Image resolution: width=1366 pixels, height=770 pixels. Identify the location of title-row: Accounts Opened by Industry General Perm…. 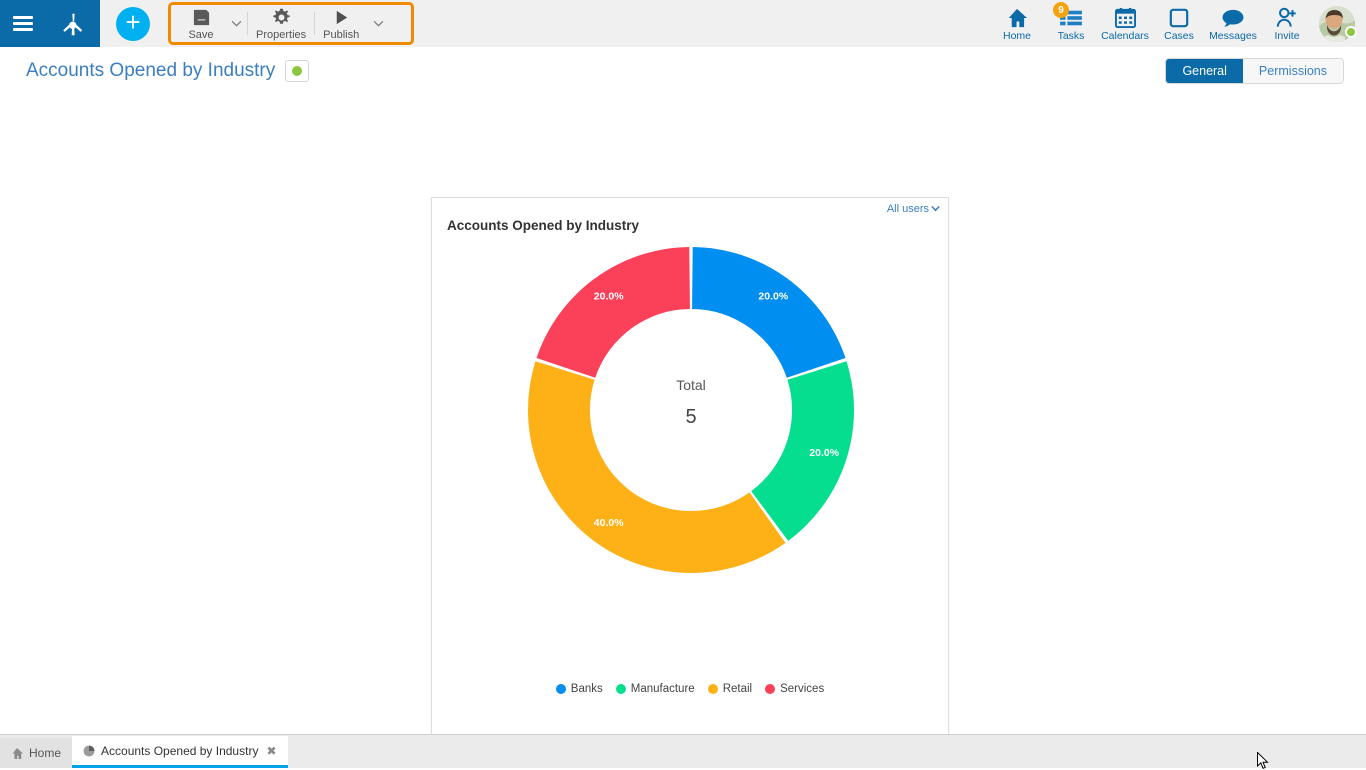
(683, 70).